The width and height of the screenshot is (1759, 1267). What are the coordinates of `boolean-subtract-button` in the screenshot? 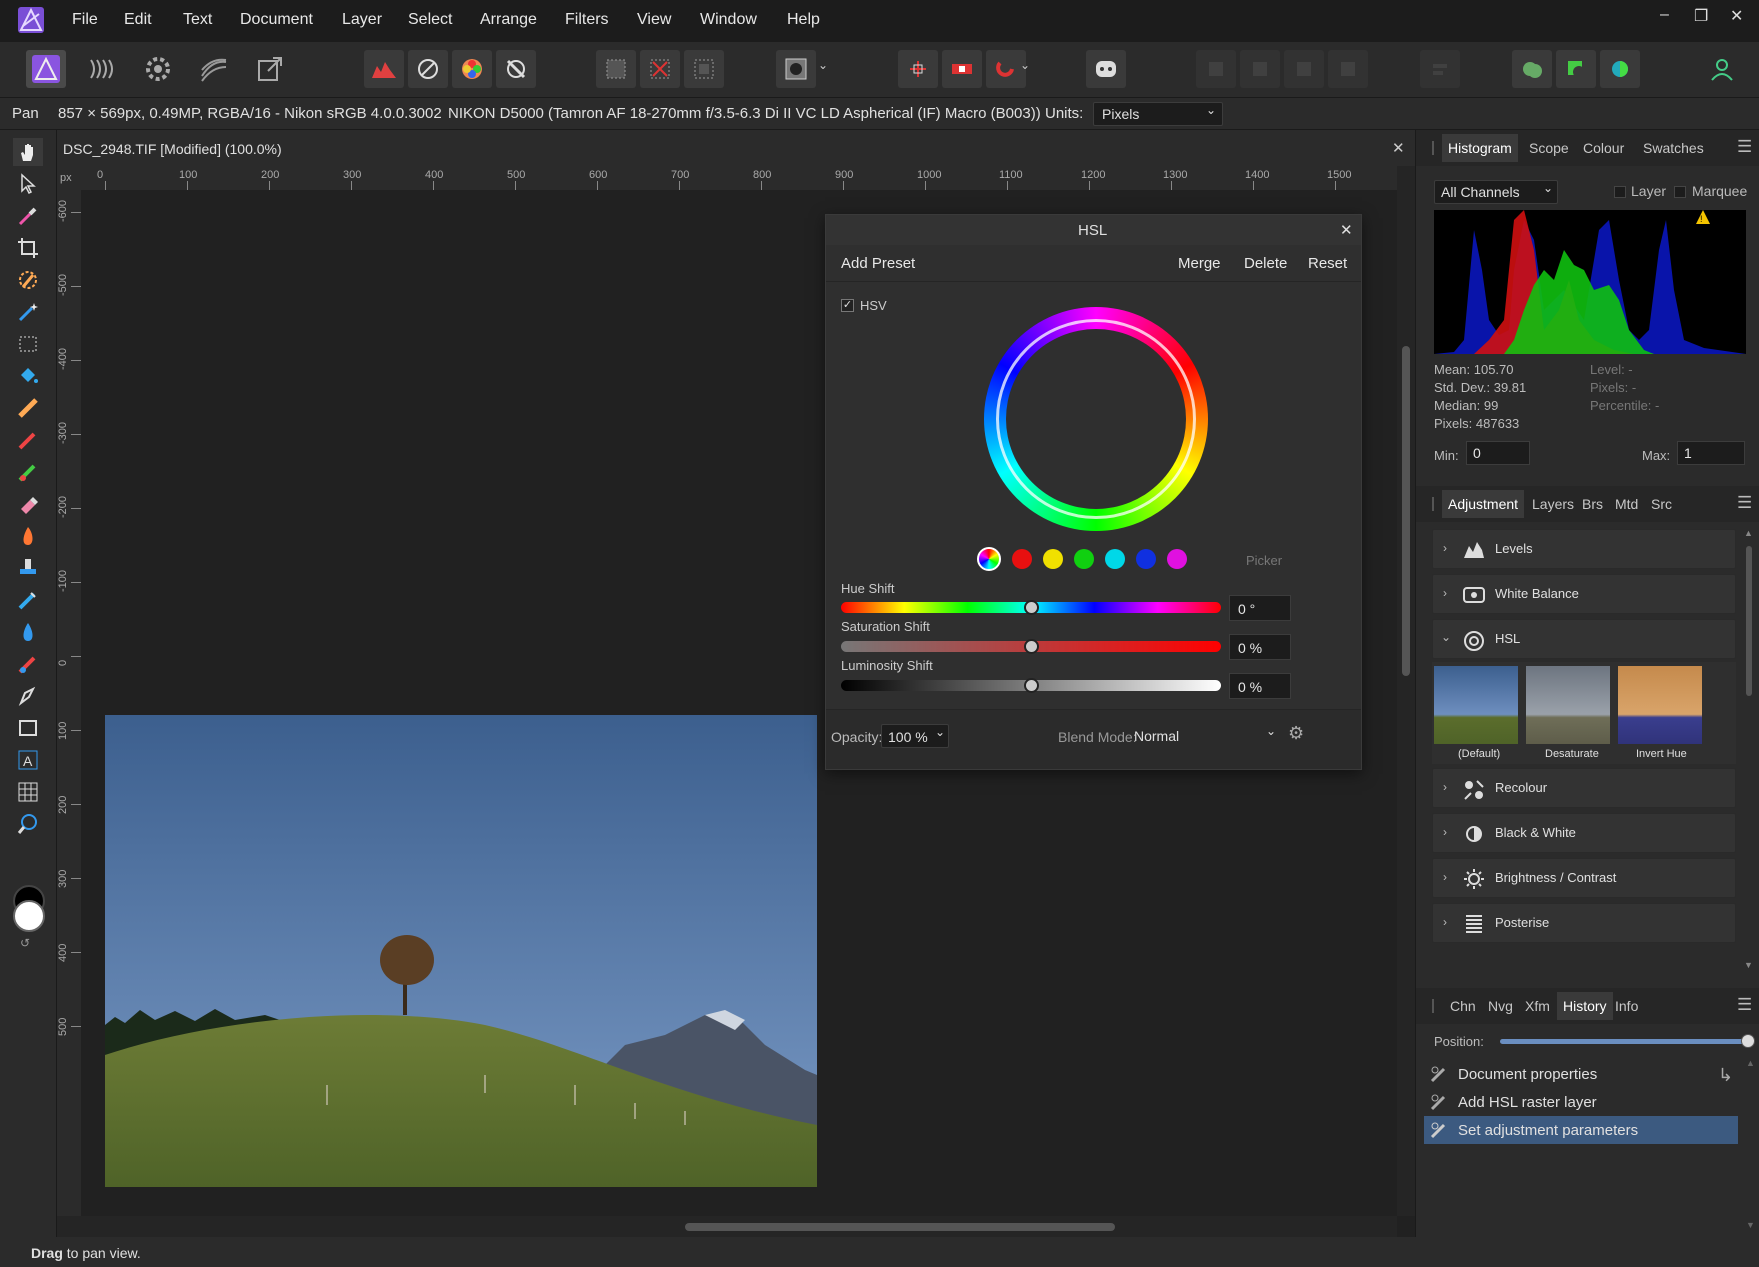 It's located at (1576, 69).